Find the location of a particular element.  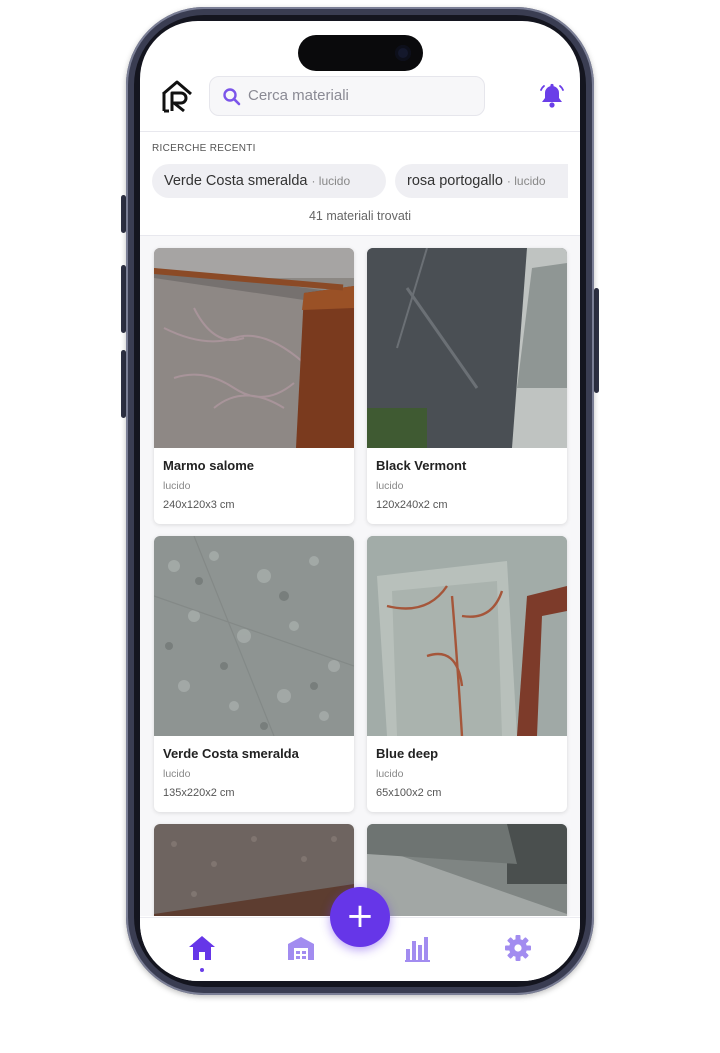

top-bar: Cerca materiali is located at coordinates (360, 104).